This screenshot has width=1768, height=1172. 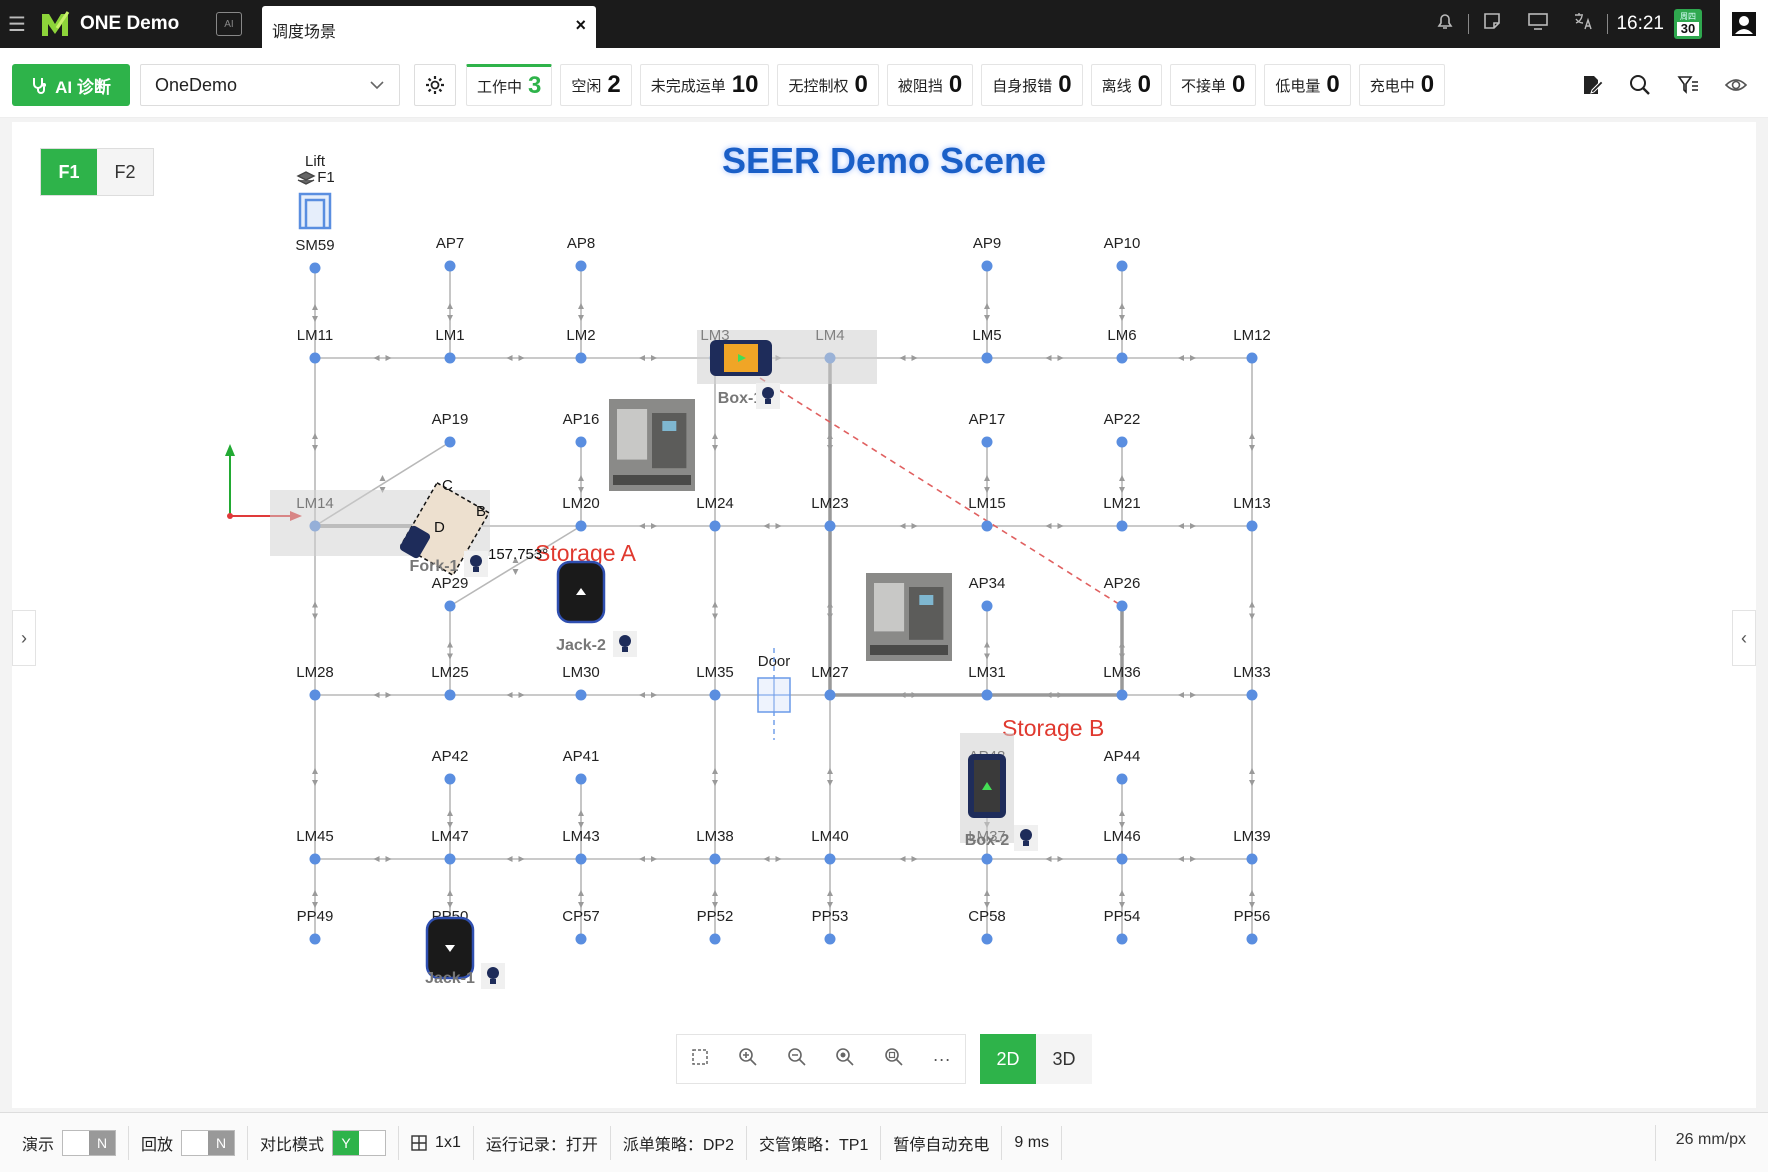 I want to click on zoom-out-icon, so click(x=797, y=1059).